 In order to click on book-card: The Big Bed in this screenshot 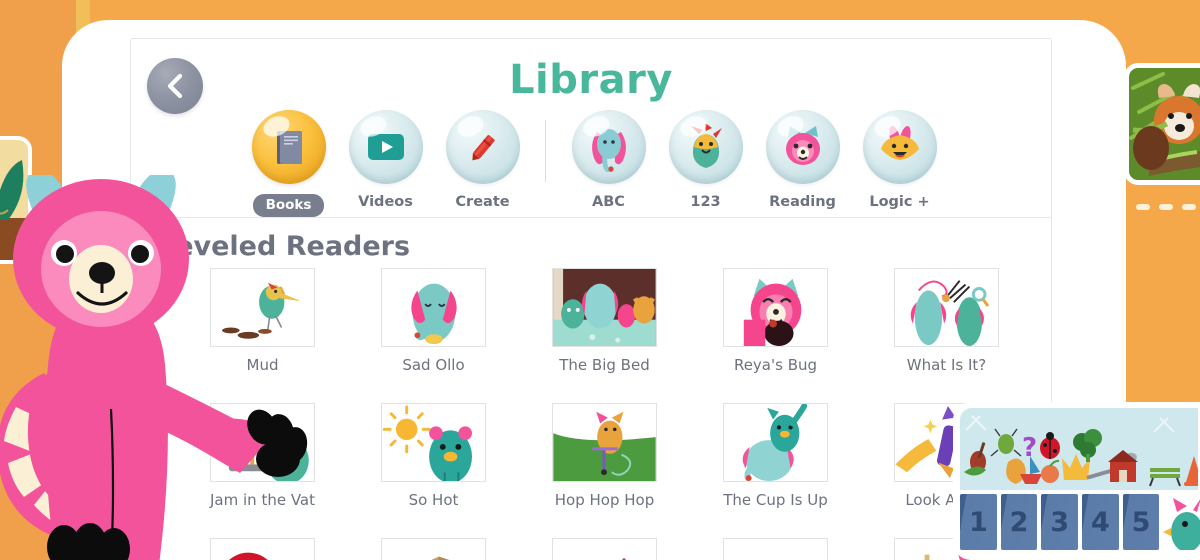, I will do `click(604, 321)`.